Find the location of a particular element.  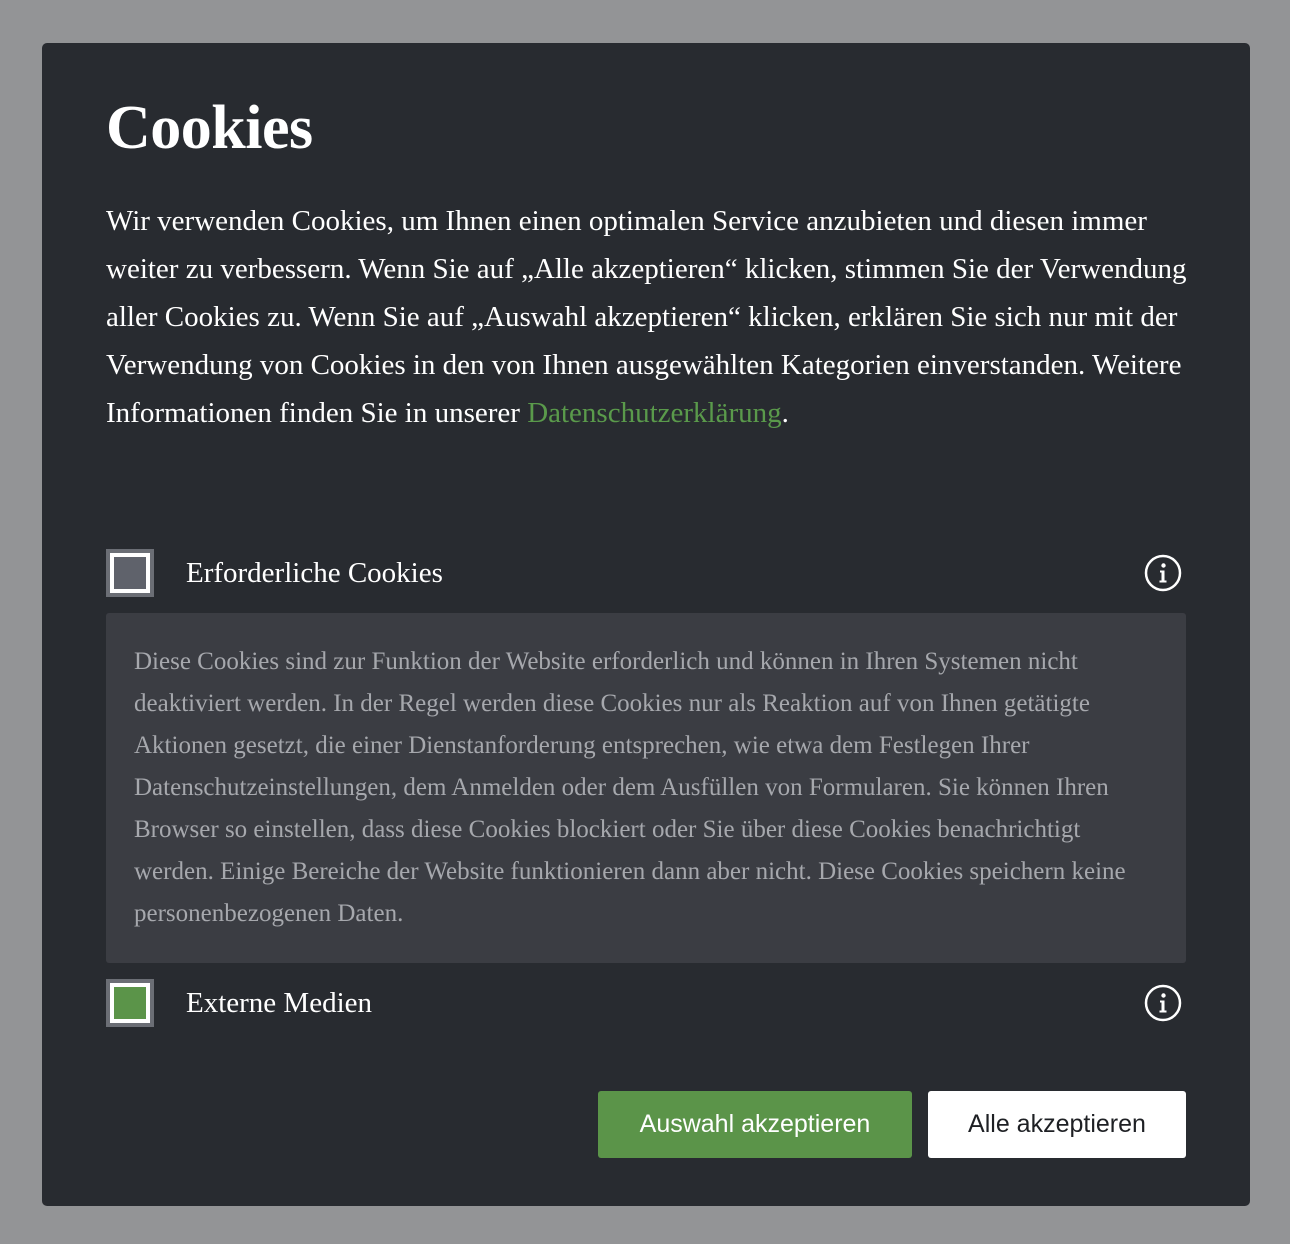

category-external-media: Externe Medien is located at coordinates (644, 1003).